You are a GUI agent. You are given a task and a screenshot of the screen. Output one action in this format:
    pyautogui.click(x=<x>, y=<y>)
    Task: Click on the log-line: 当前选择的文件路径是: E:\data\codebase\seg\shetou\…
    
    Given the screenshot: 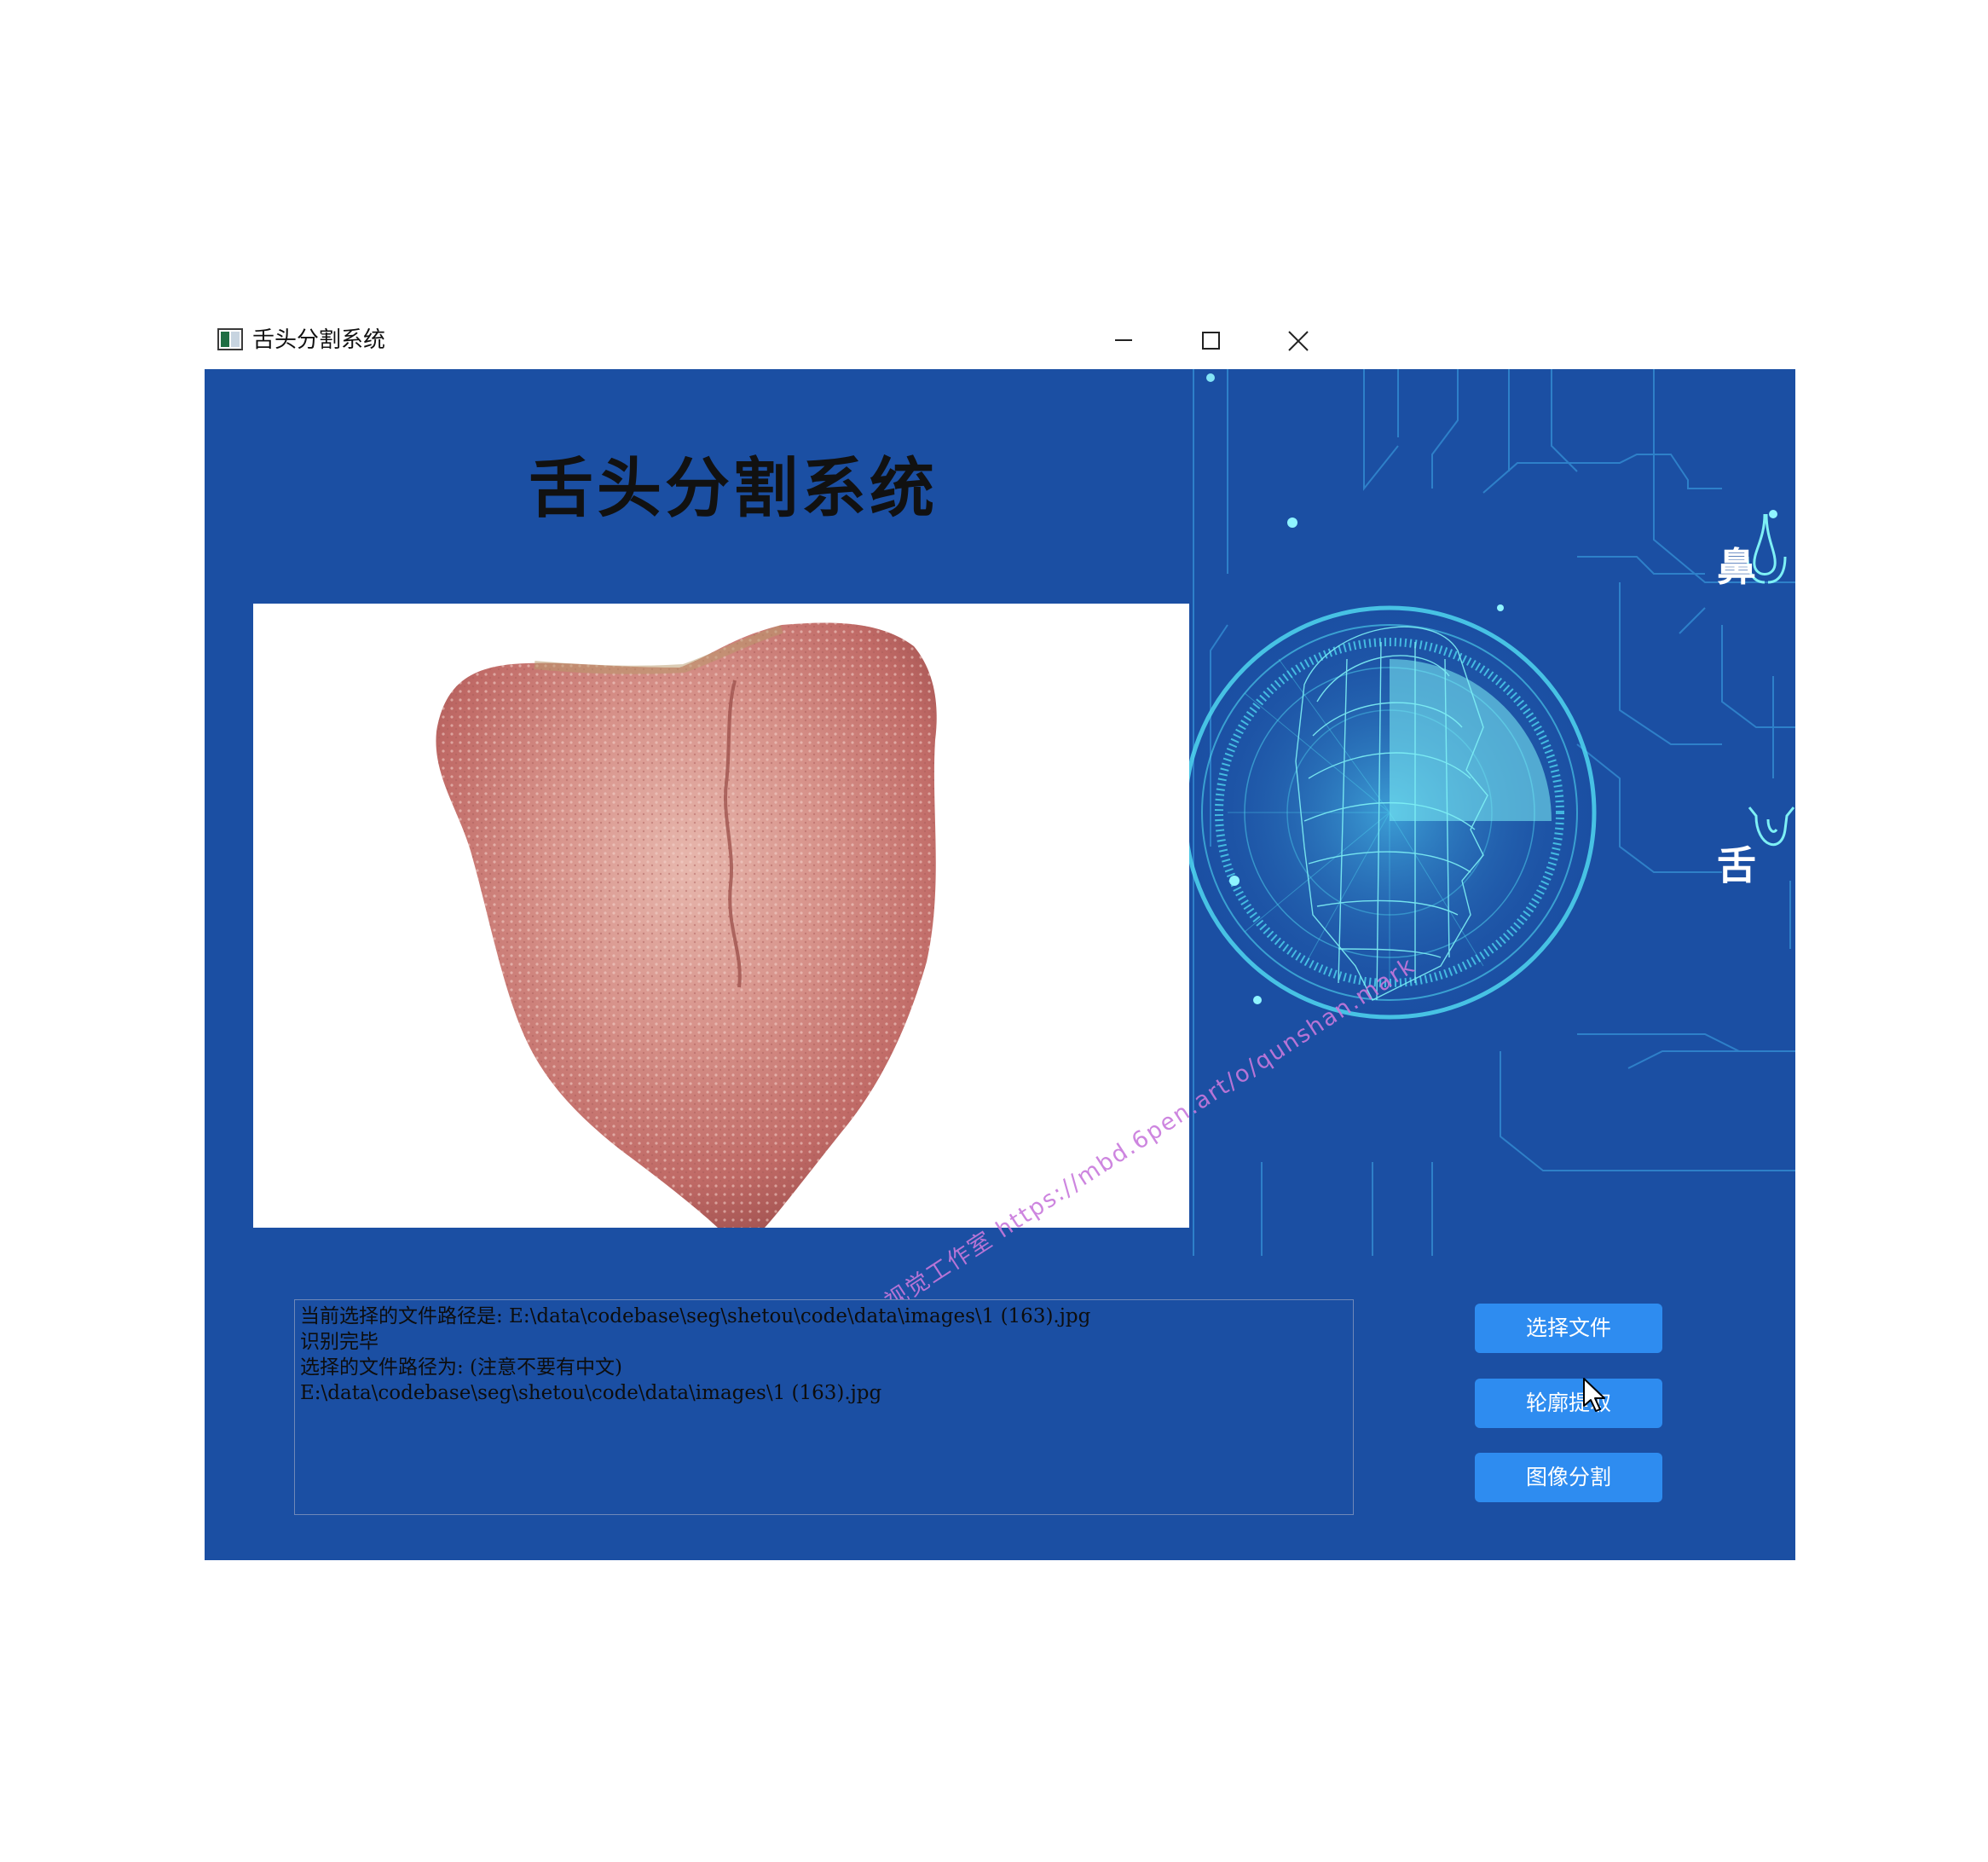 What is the action you would take?
    pyautogui.click(x=695, y=1316)
    